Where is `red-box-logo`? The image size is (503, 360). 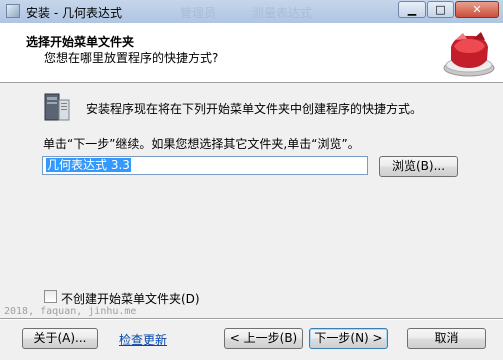
red-box-logo is located at coordinates (469, 54).